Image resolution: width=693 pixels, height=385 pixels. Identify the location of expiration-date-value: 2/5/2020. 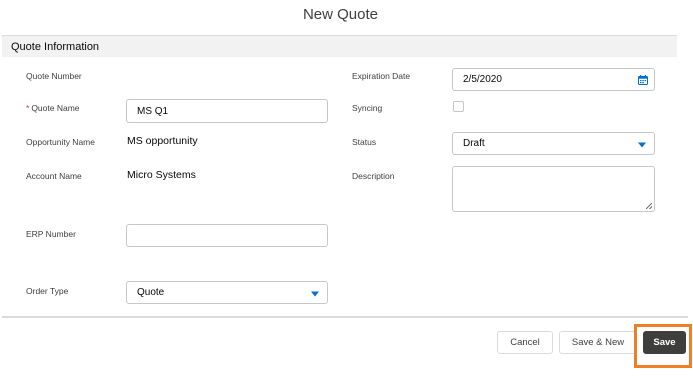
(482, 79).